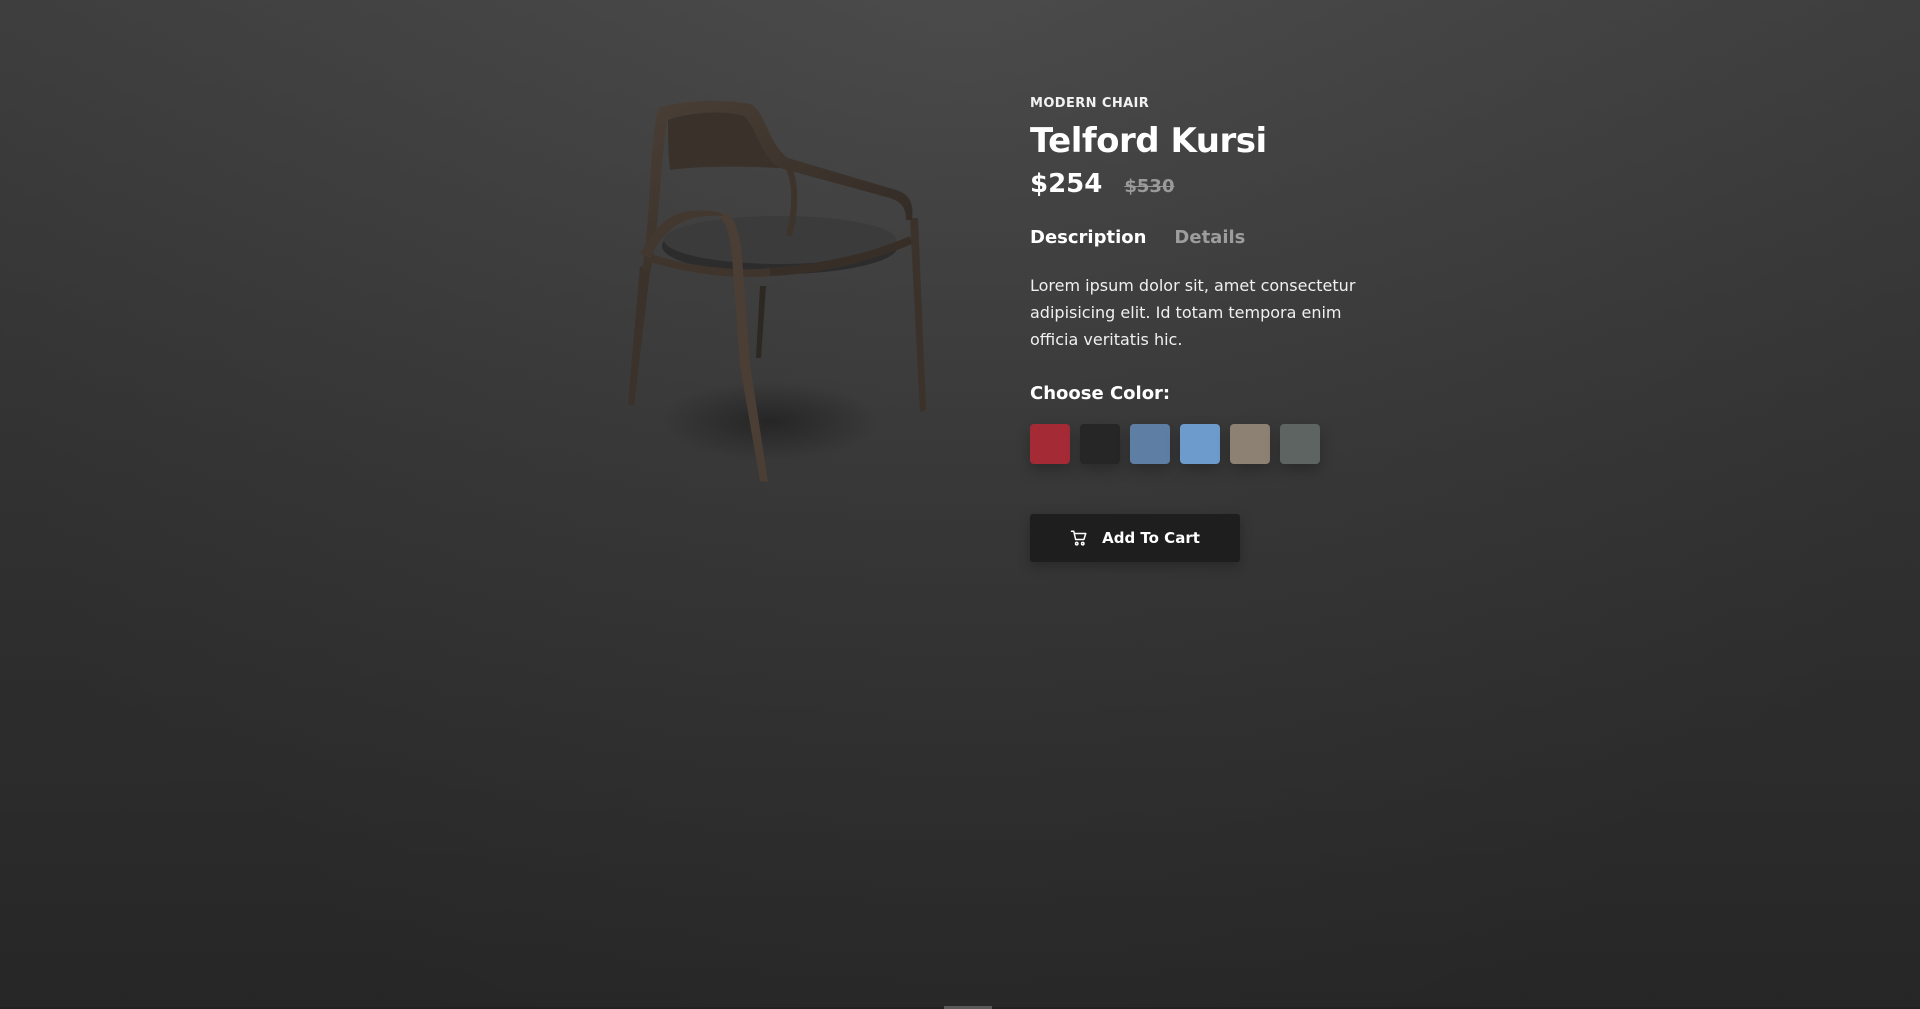  I want to click on tab-description: Description, so click(1088, 237).